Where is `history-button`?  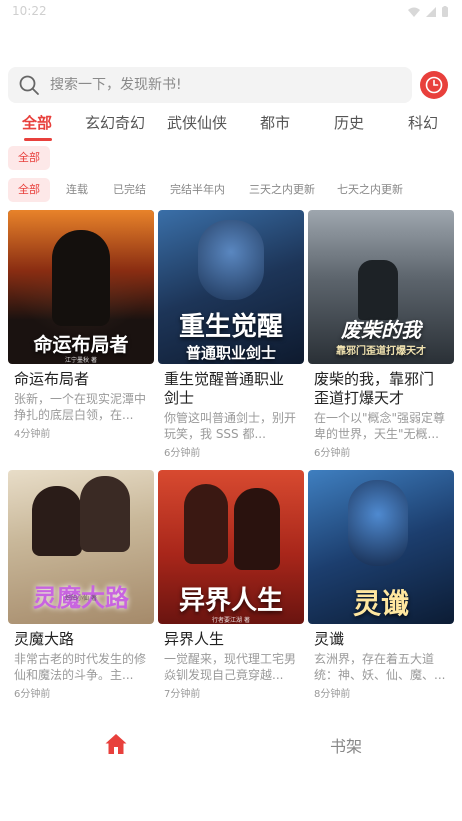 history-button is located at coordinates (434, 85).